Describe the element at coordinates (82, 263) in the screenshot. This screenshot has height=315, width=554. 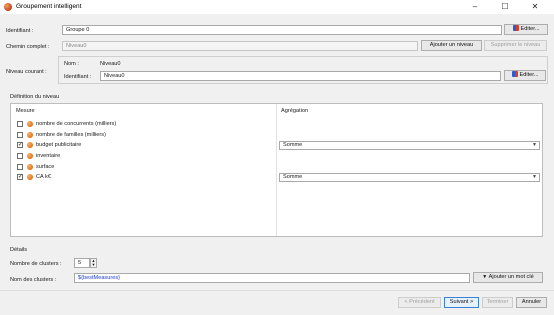
I see `clusters-count-field: 5` at that location.